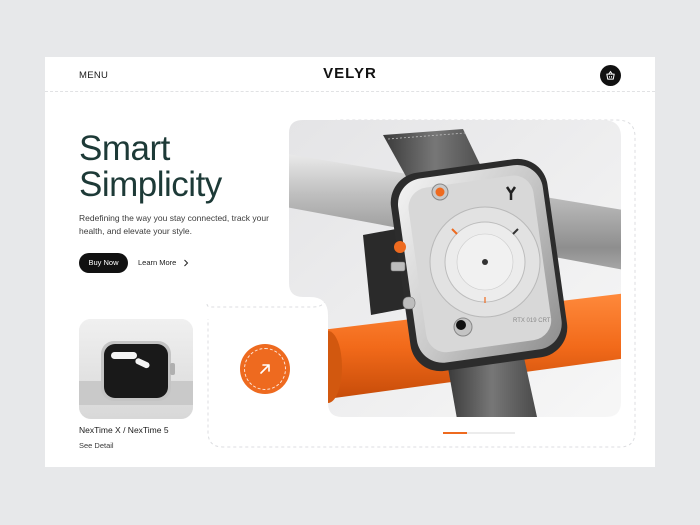 This screenshot has width=700, height=525. I want to click on carousel-dot-active, so click(455, 433).